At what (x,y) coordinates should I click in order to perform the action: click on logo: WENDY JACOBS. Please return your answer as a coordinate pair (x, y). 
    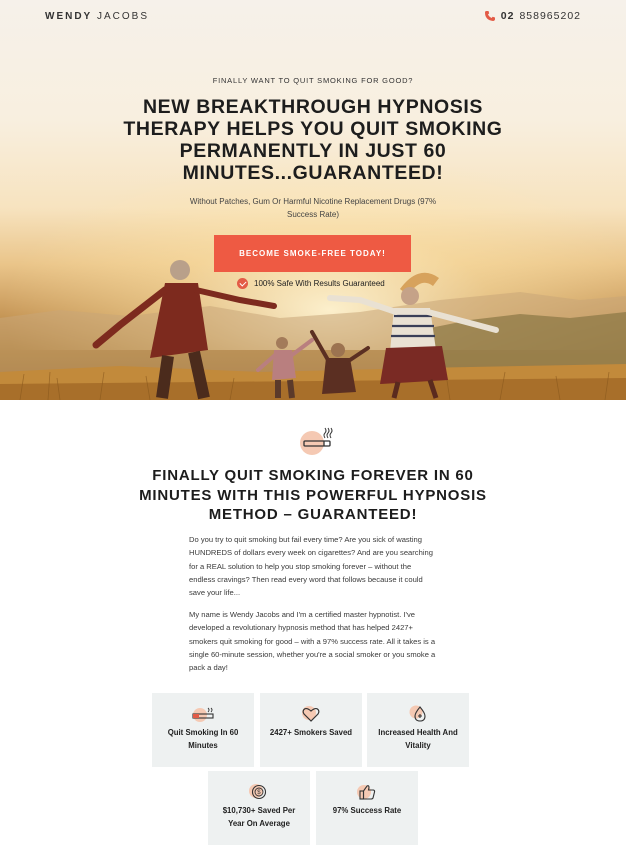
    Looking at the image, I should click on (97, 16).